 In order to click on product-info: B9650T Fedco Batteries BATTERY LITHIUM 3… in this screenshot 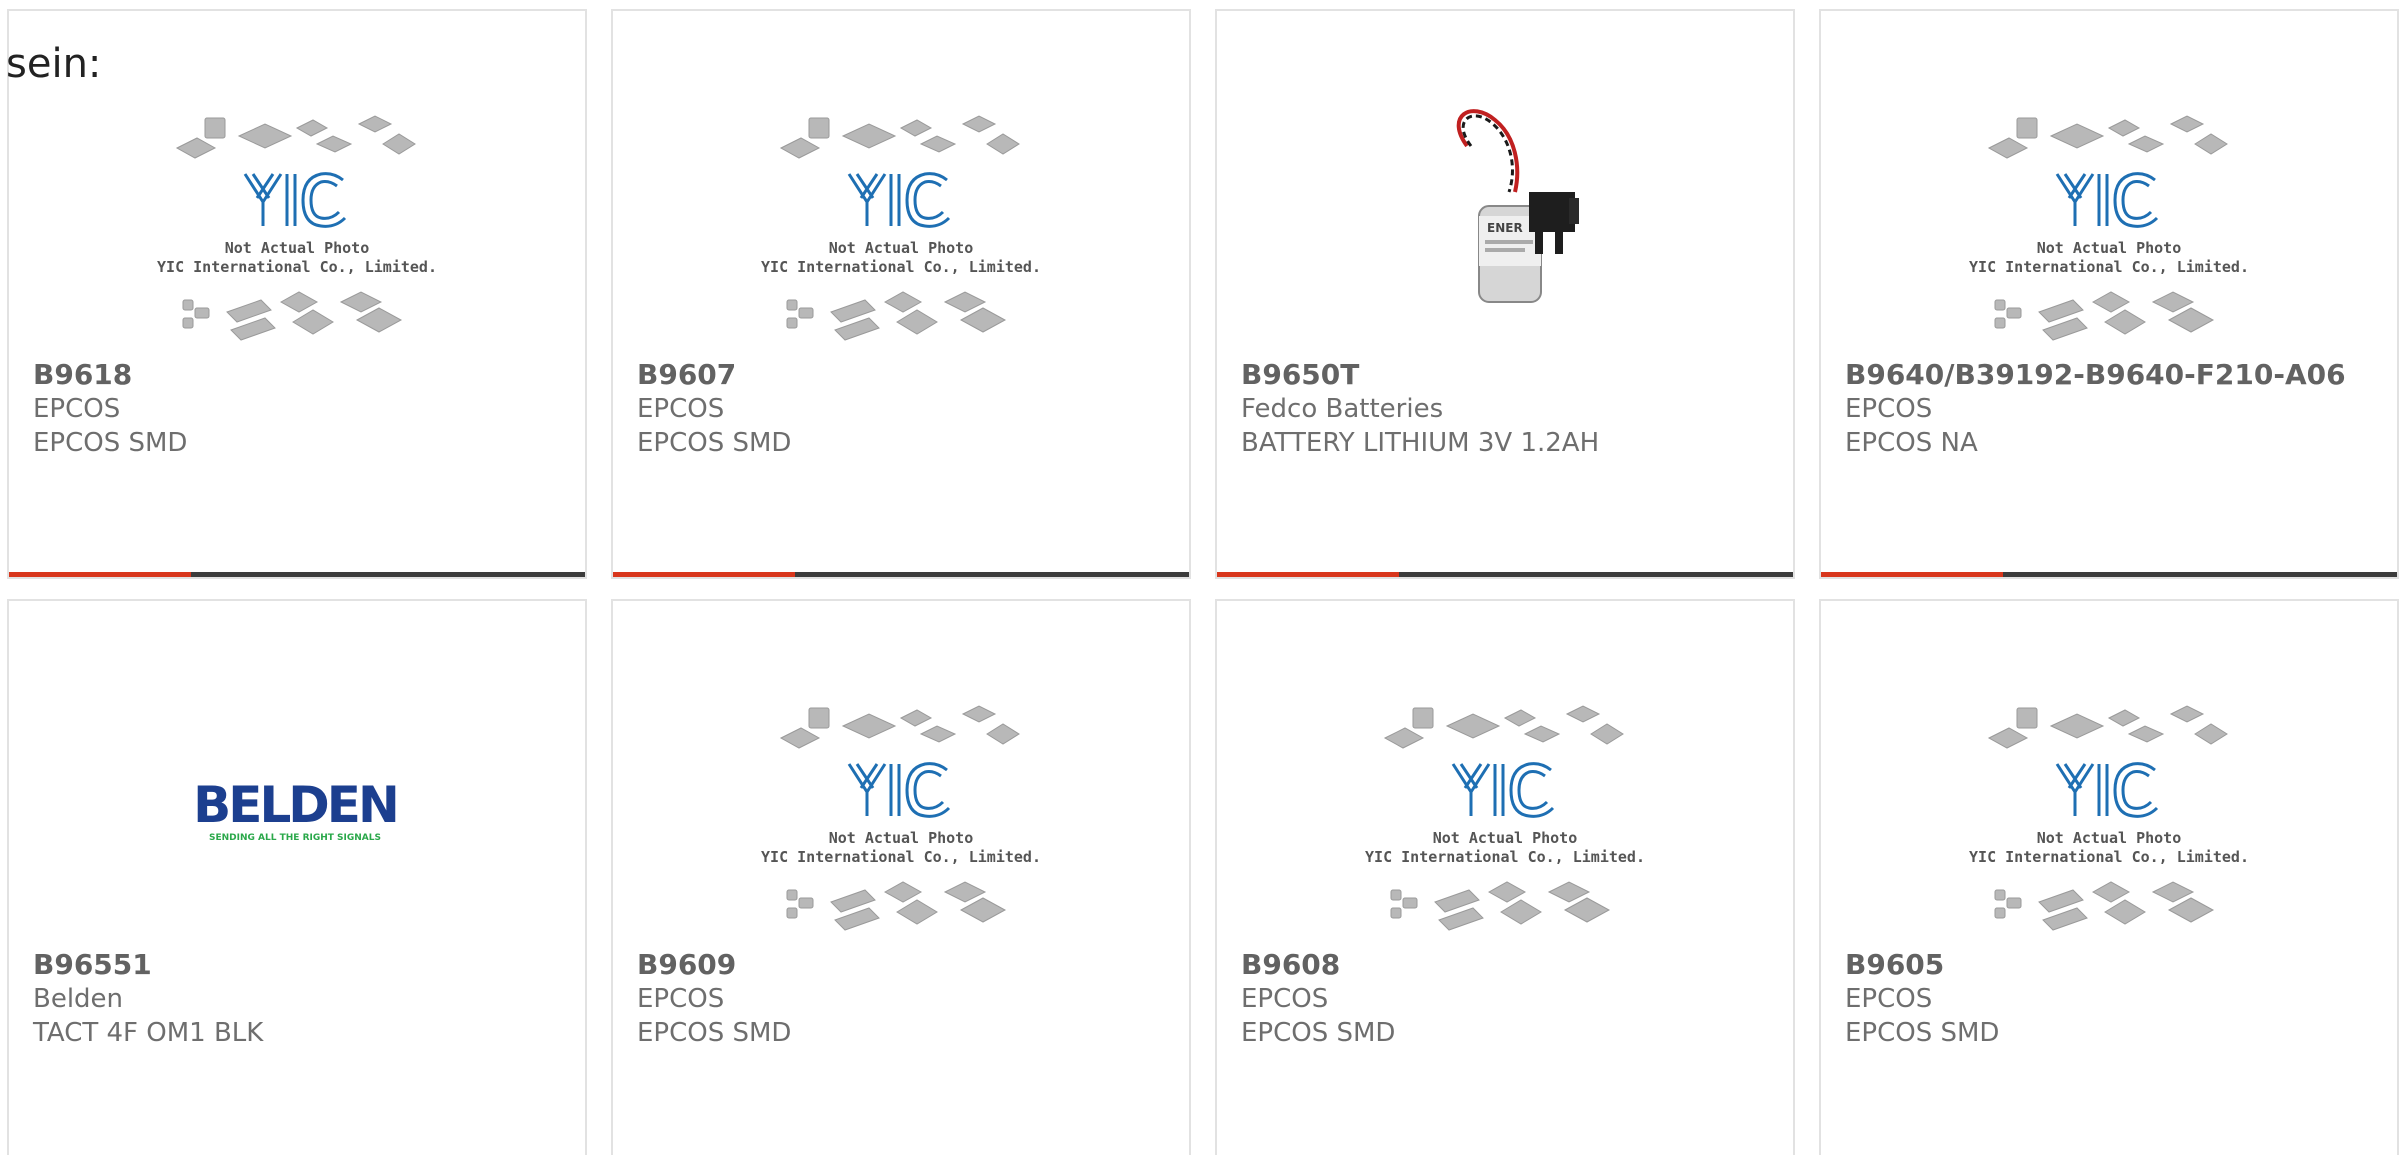, I will do `click(1512, 409)`.